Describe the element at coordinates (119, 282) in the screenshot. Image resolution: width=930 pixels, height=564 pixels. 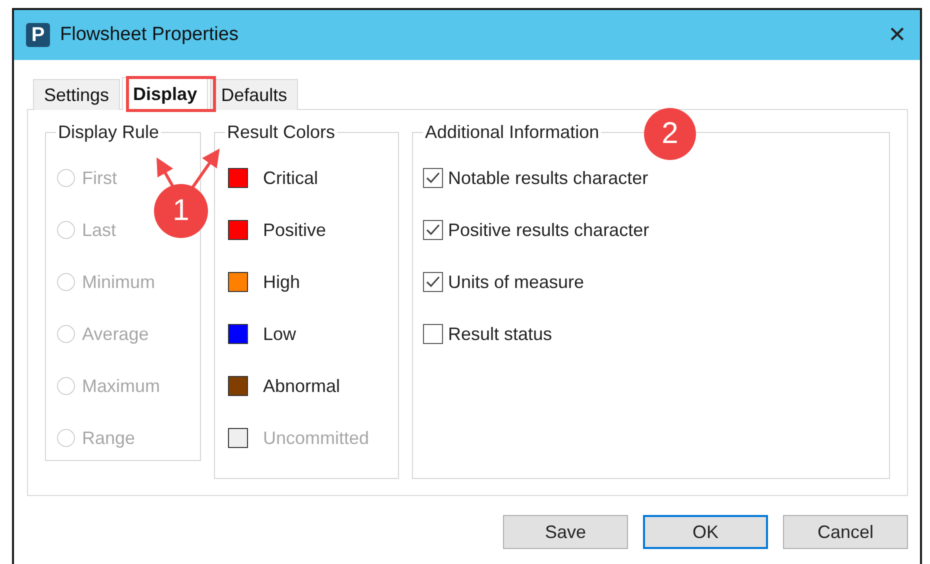
I see `radio-label: Minimum` at that location.